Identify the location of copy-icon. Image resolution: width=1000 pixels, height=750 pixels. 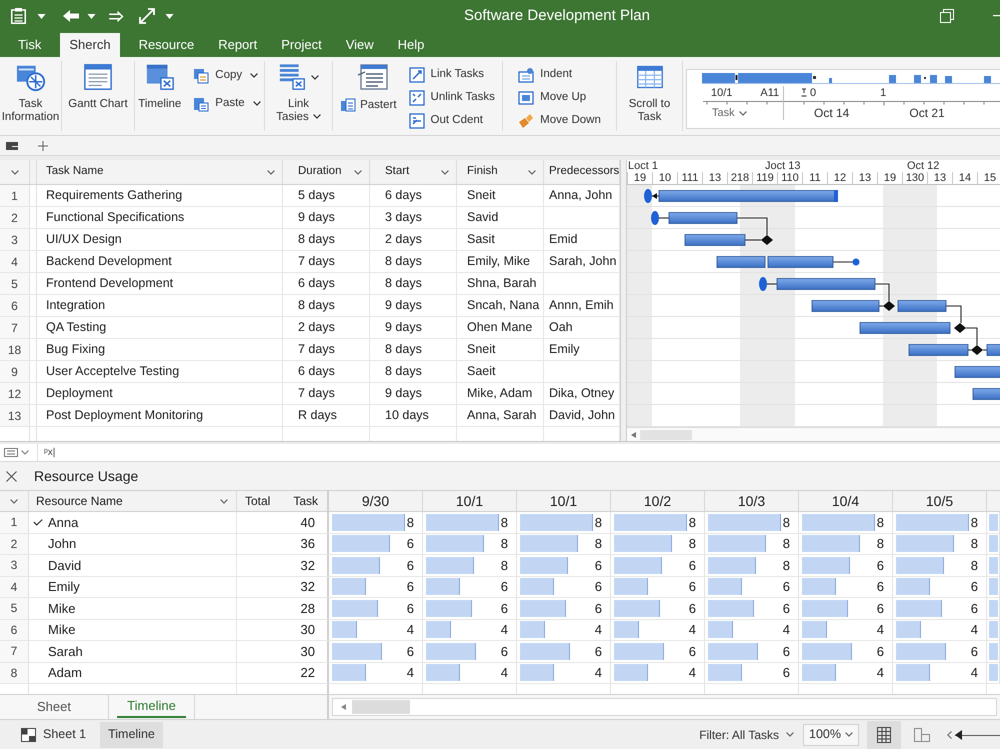
(201, 76).